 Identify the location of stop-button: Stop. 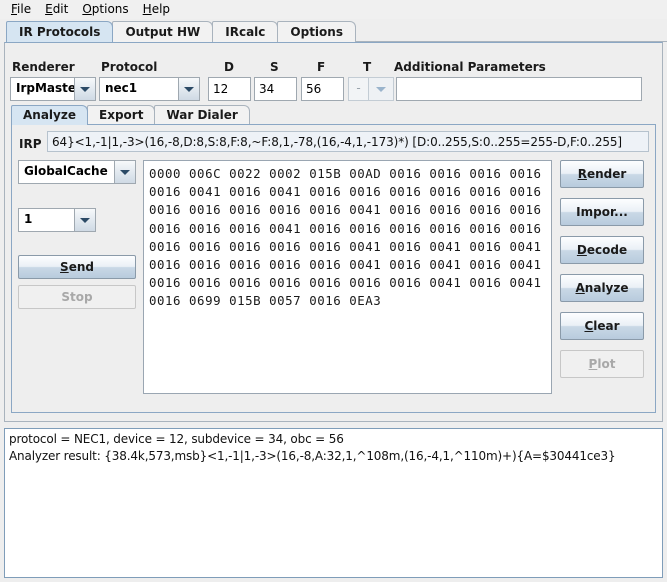
(77, 297).